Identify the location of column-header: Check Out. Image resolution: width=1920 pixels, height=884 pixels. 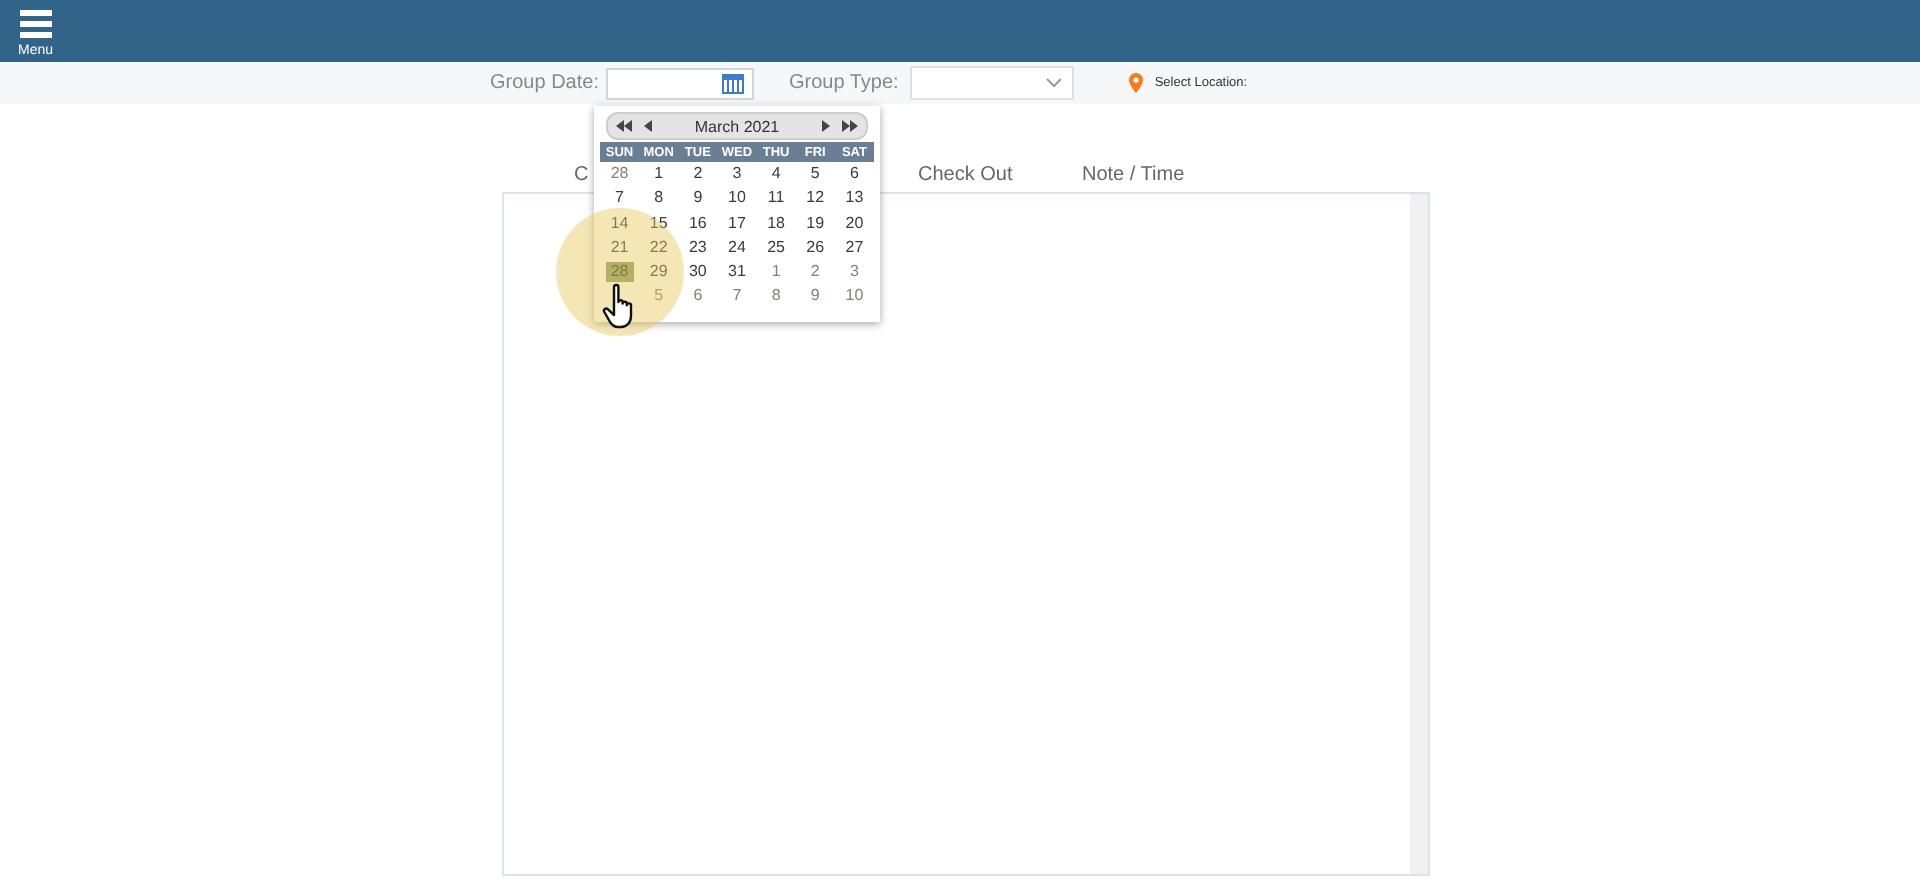
(965, 175).